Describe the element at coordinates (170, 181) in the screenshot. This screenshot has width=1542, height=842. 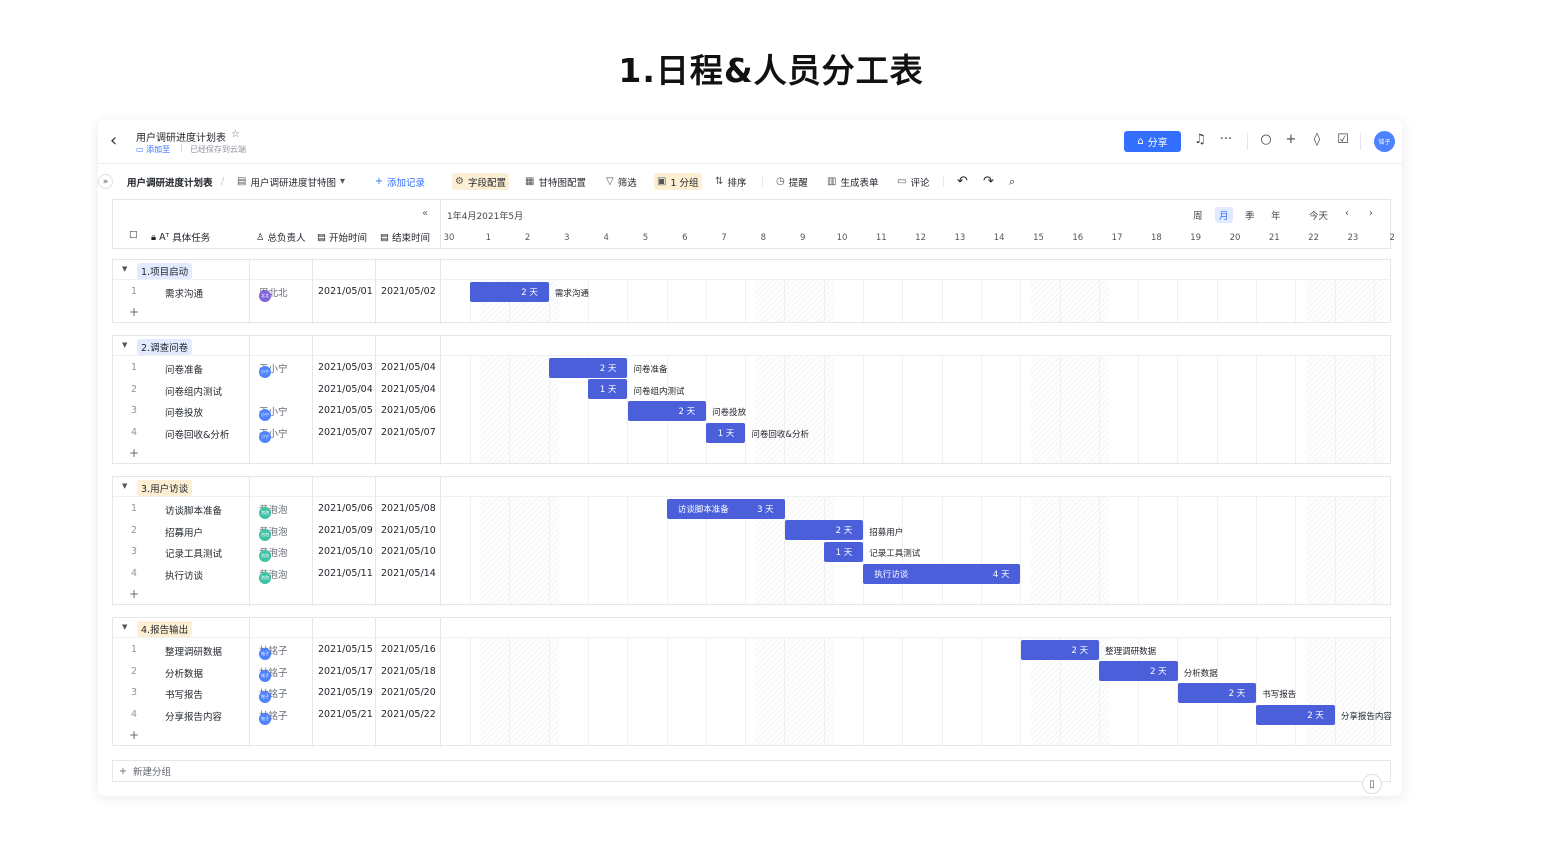
I see `table-name-tab: 用户调研进度计划表` at that location.